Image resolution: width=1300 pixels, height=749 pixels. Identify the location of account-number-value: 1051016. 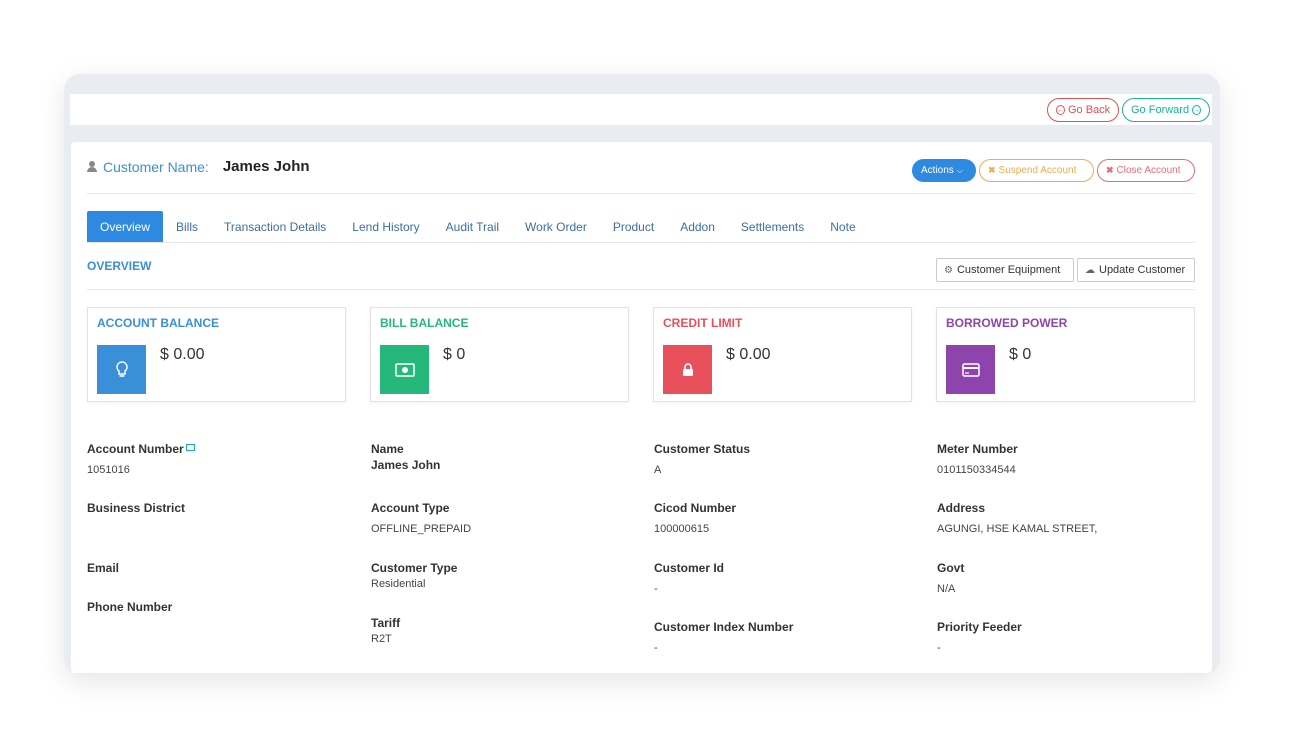
(108, 470).